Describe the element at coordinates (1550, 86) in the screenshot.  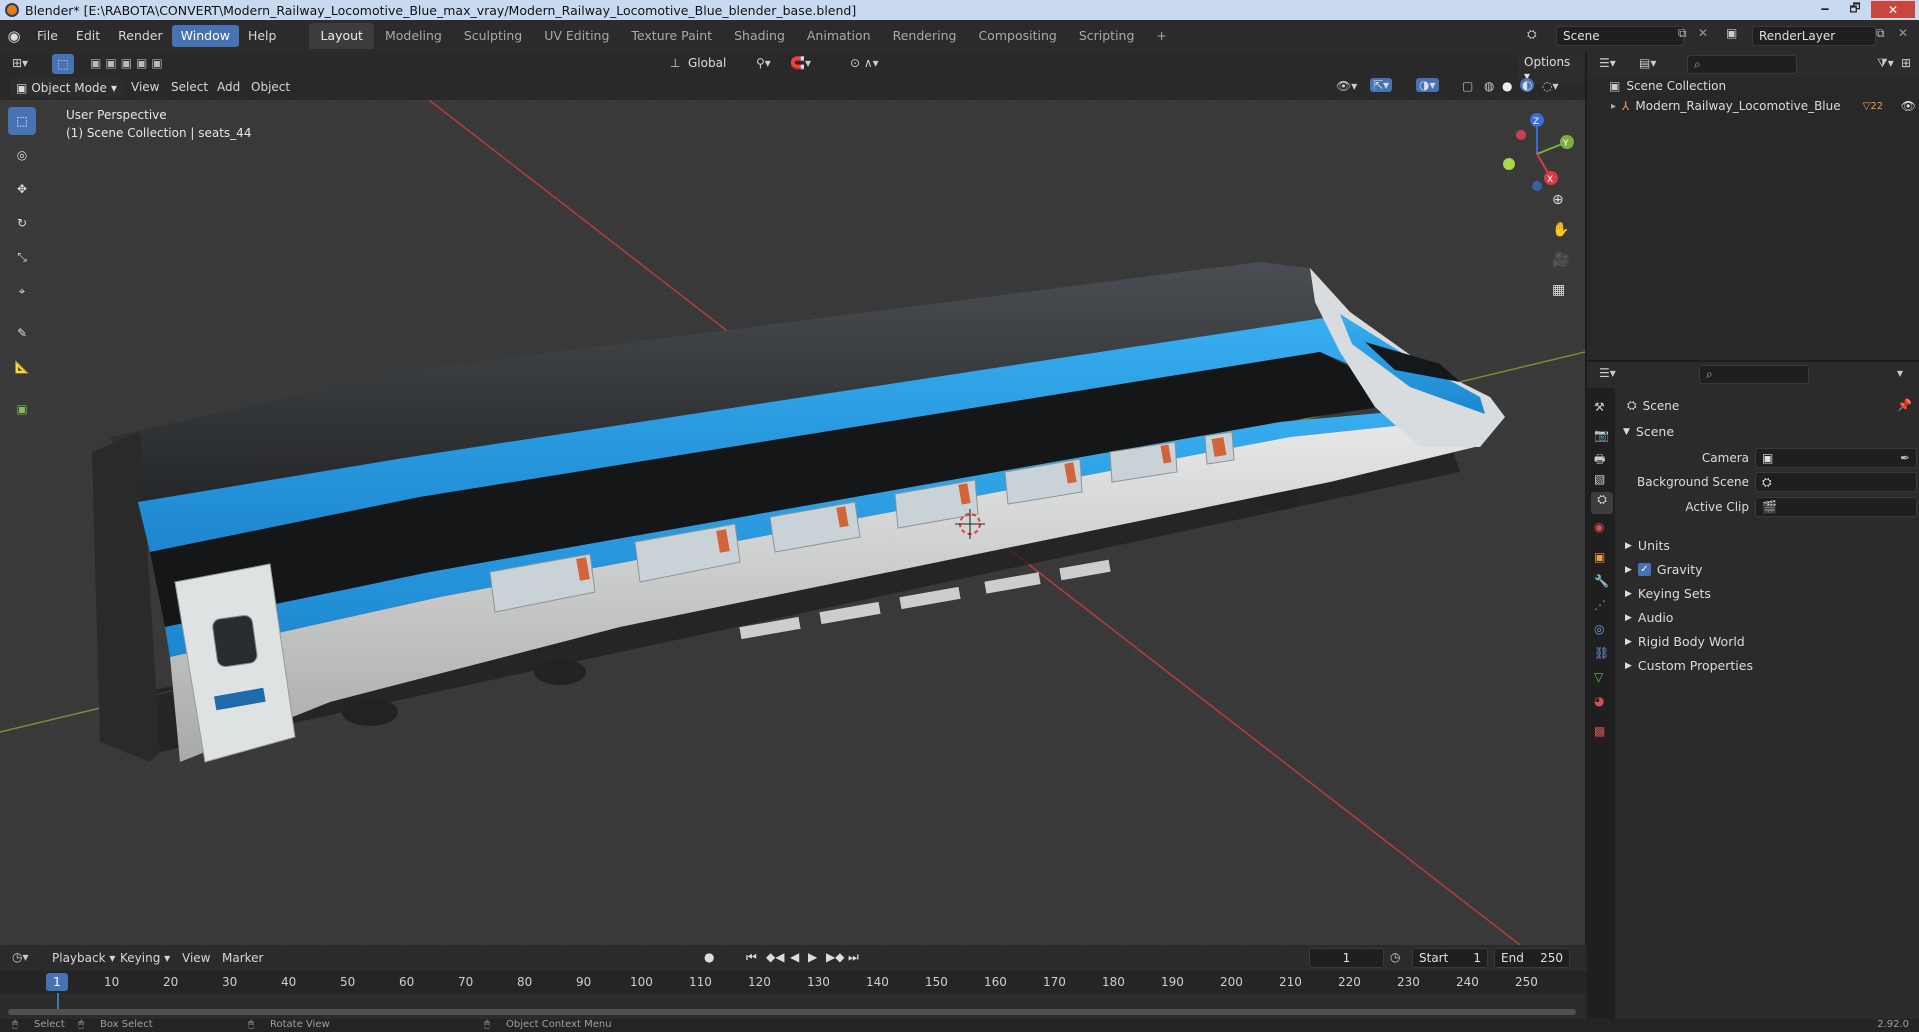
I see `shading-rendered-icon: ◌▾` at that location.